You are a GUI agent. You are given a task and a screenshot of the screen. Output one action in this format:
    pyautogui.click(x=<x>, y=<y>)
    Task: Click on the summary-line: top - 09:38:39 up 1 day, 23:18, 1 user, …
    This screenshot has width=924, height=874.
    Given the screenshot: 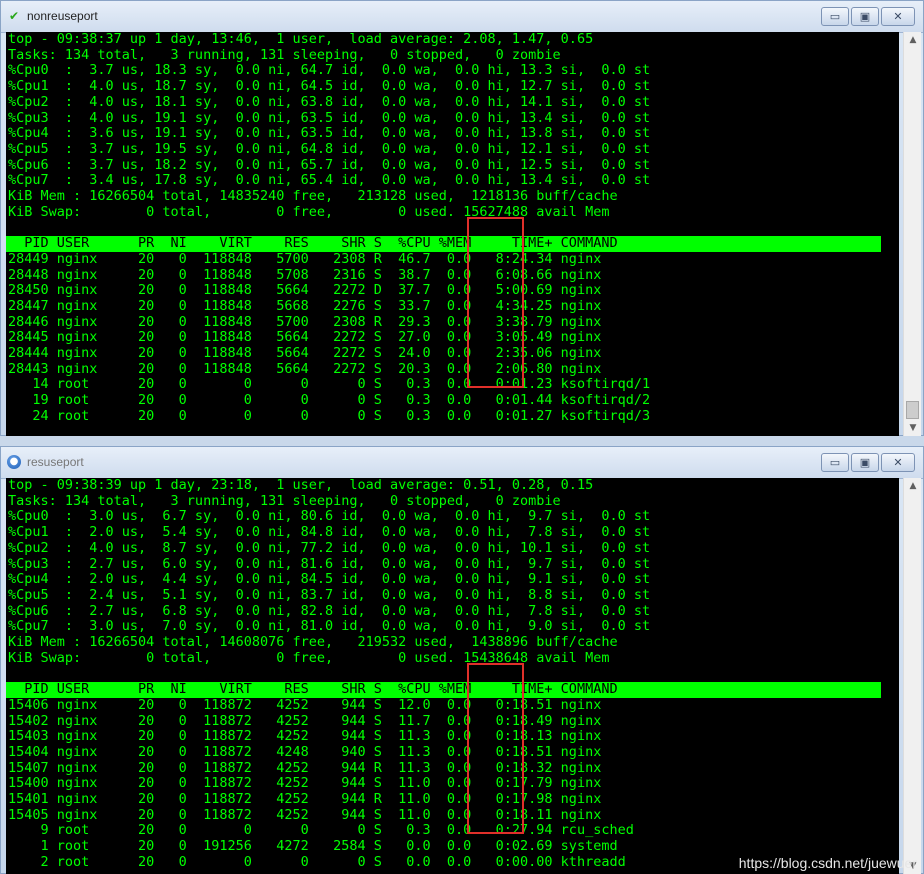 What is the action you would take?
    pyautogui.click(x=301, y=485)
    